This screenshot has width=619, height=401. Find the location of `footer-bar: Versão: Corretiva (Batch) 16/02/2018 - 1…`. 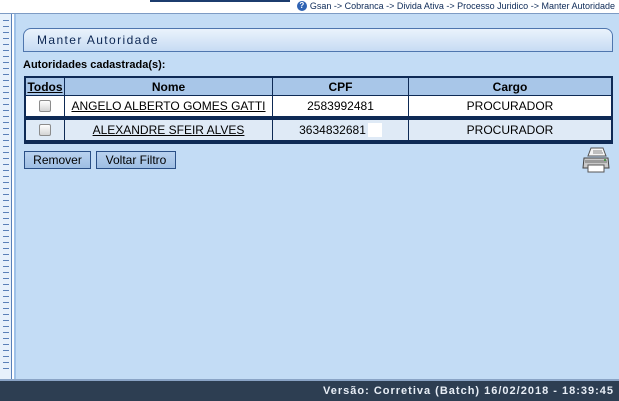

footer-bar: Versão: Corretiva (Batch) 16/02/2018 - 1… is located at coordinates (309, 390).